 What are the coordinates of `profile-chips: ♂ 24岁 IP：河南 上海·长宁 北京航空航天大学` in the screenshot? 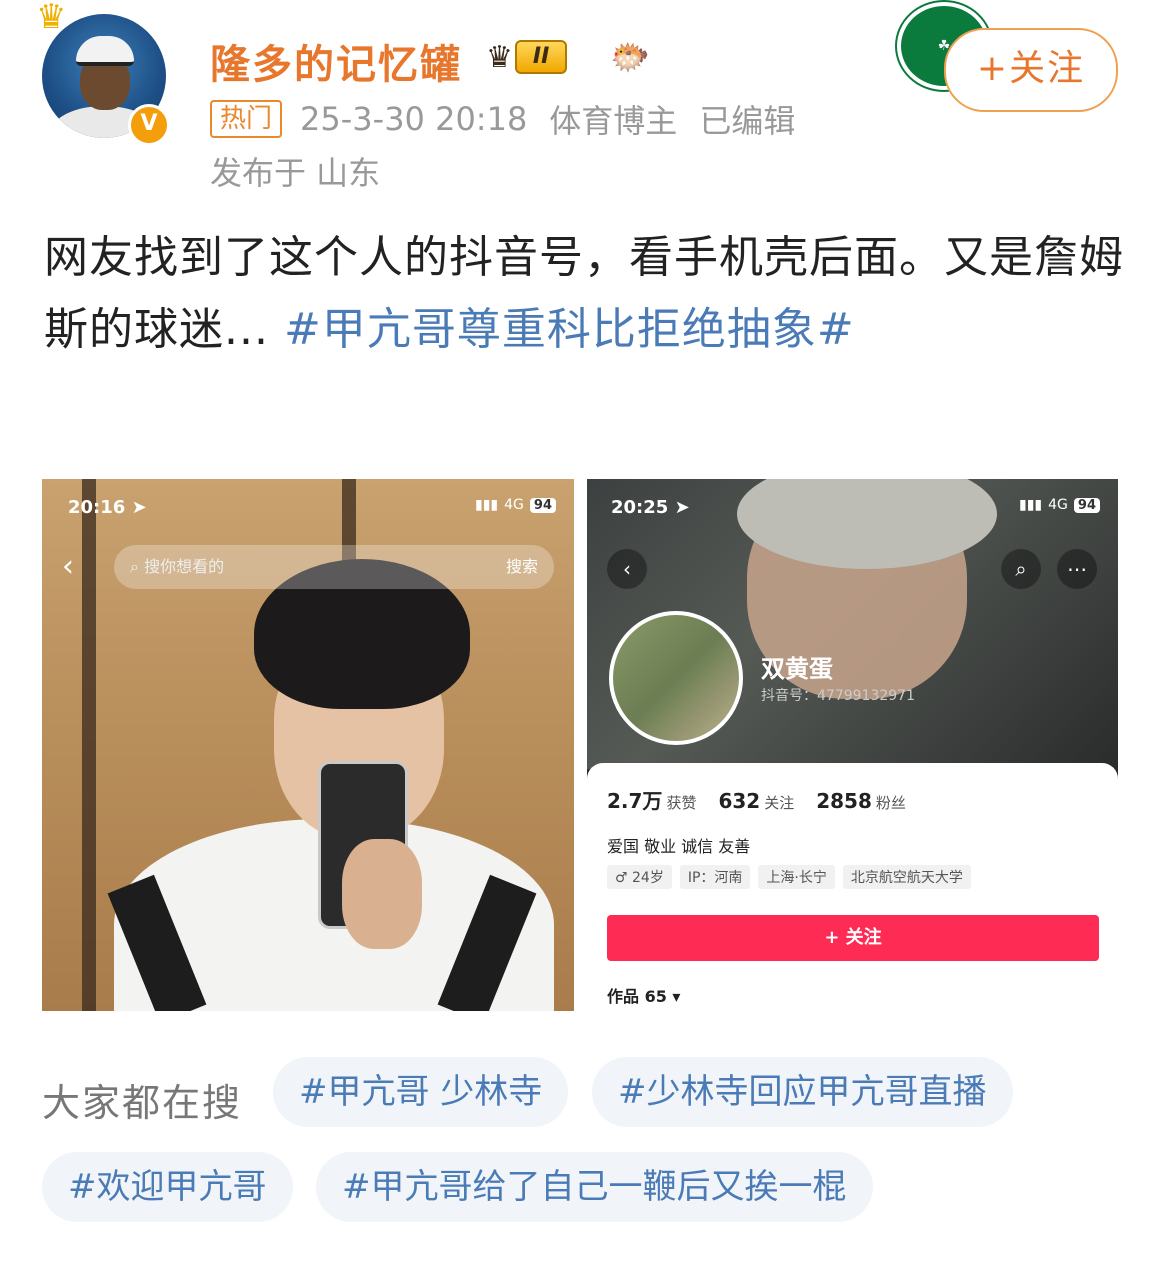 It's located at (789, 877).